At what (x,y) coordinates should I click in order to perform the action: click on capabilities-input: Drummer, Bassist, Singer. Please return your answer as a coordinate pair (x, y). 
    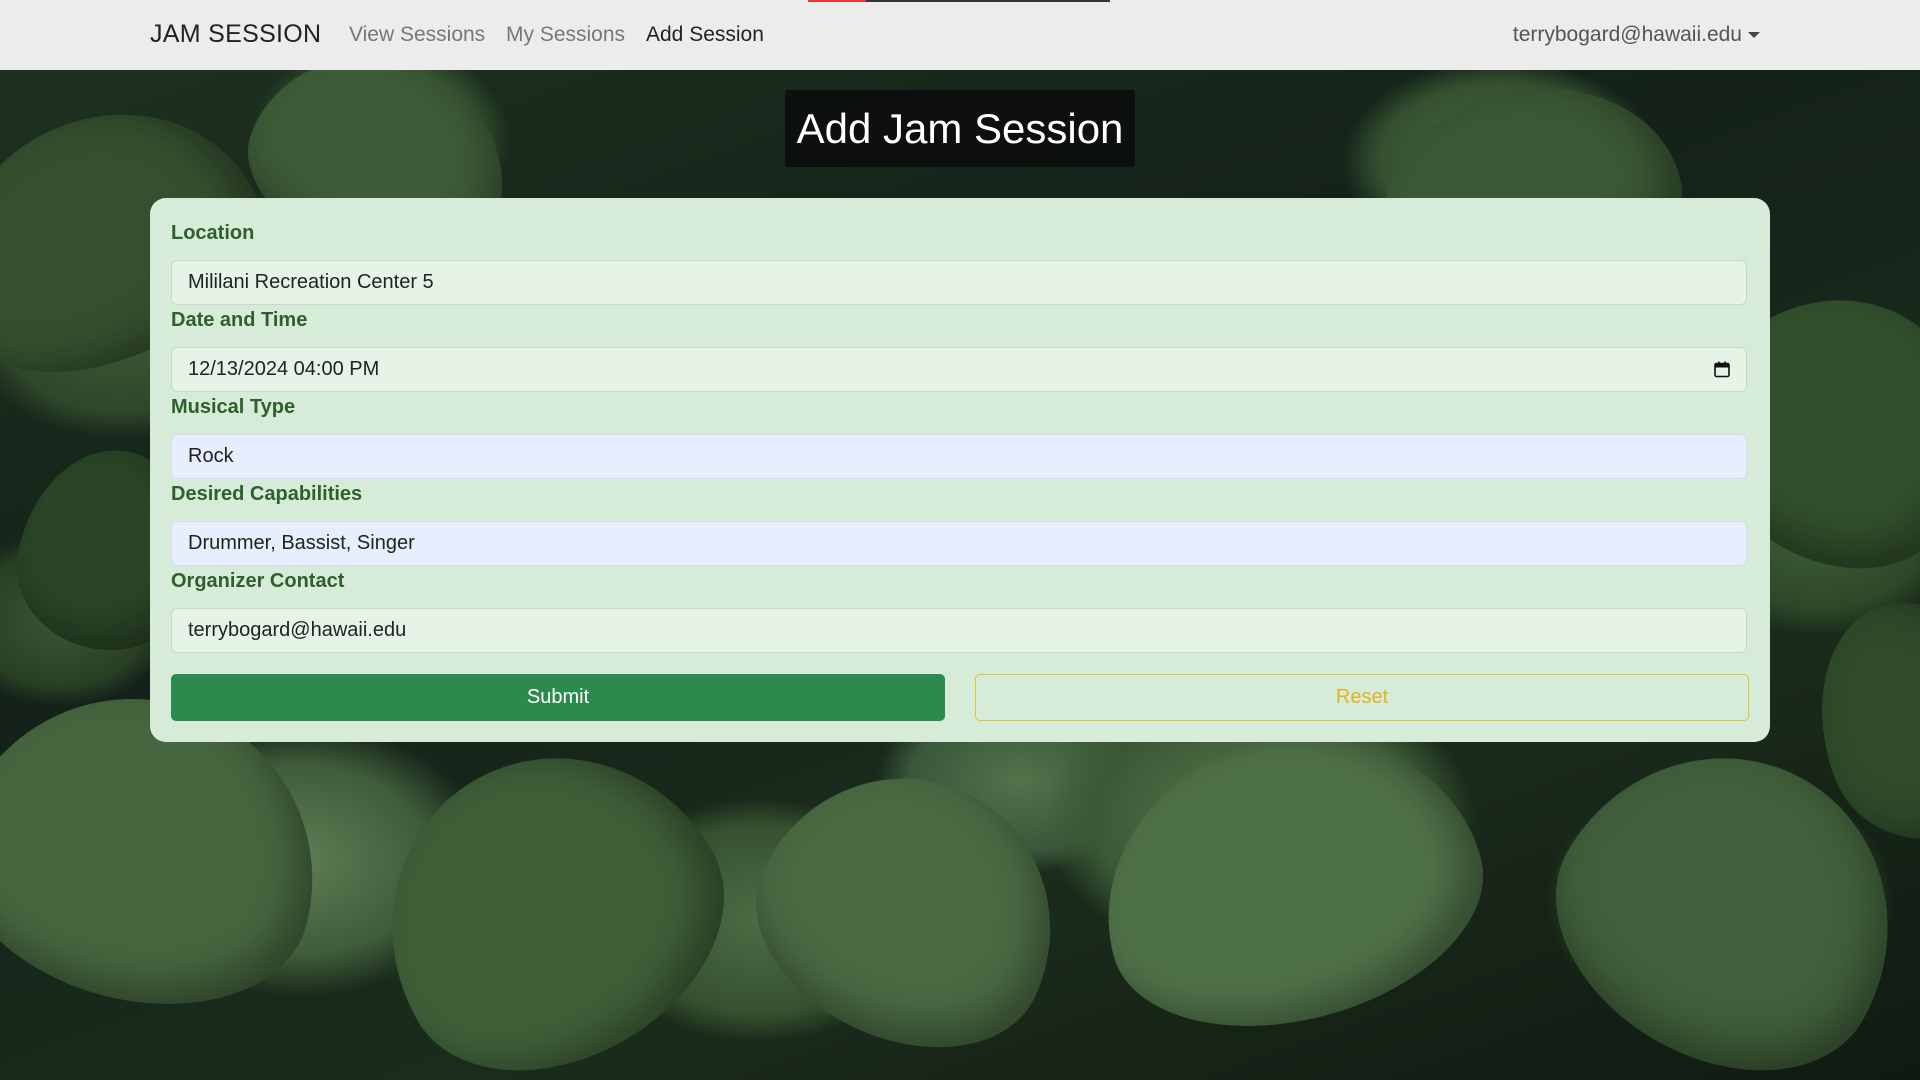
    Looking at the image, I should click on (959, 543).